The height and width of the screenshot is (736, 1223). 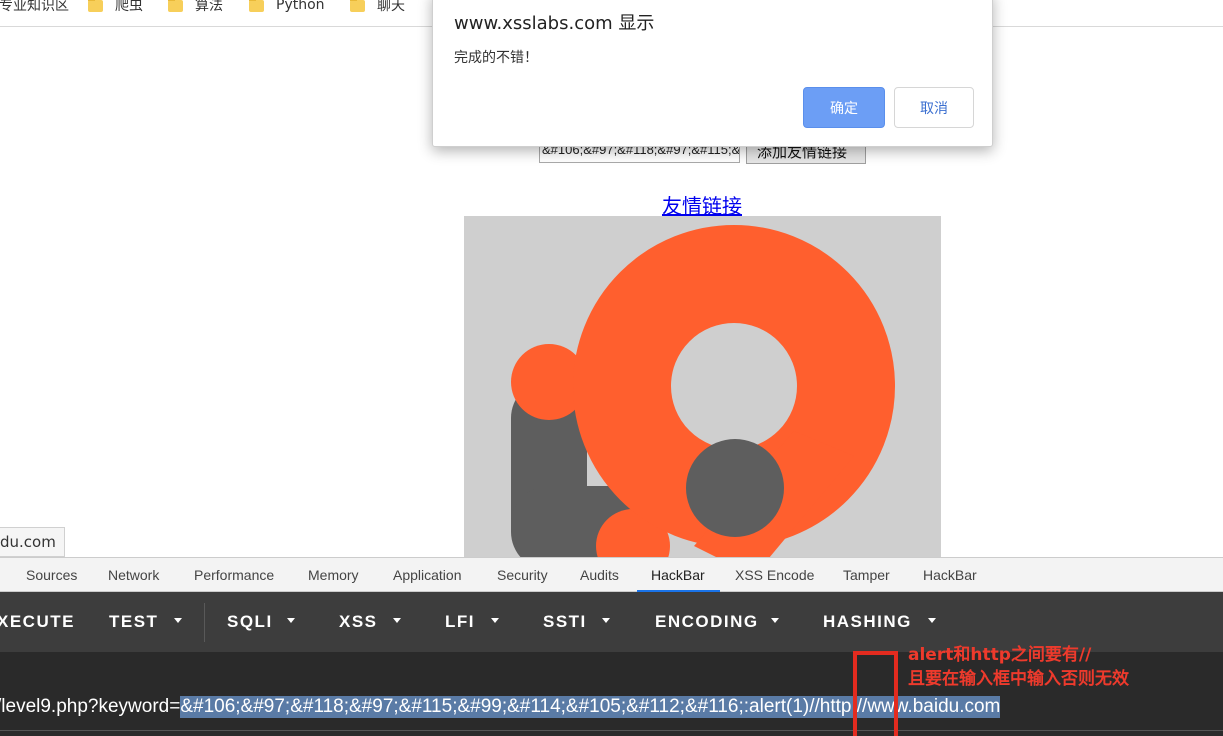 I want to click on bookmark-label: 爬虫, so click(x=129, y=7).